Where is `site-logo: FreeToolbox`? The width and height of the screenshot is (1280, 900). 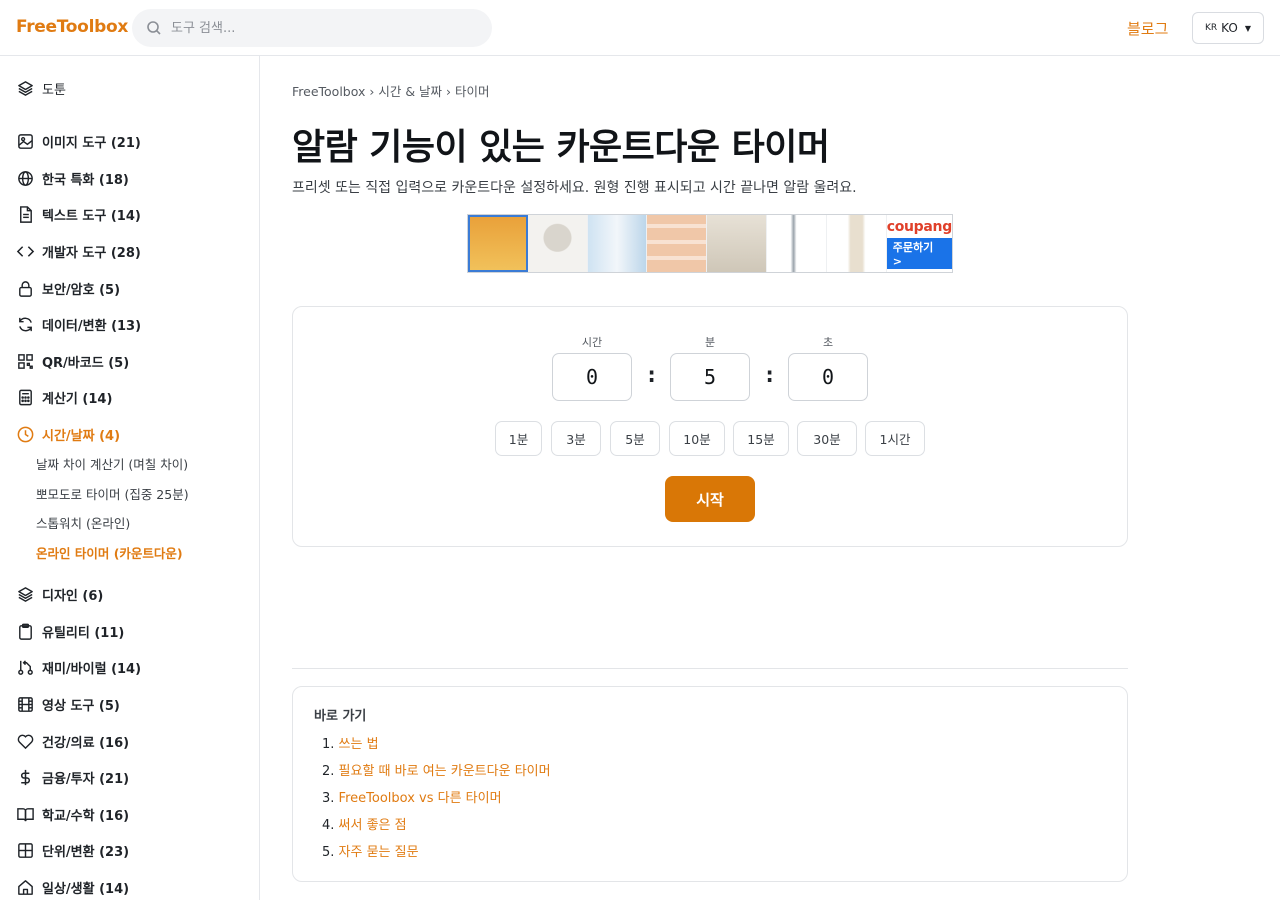
site-logo: FreeToolbox is located at coordinates (72, 27).